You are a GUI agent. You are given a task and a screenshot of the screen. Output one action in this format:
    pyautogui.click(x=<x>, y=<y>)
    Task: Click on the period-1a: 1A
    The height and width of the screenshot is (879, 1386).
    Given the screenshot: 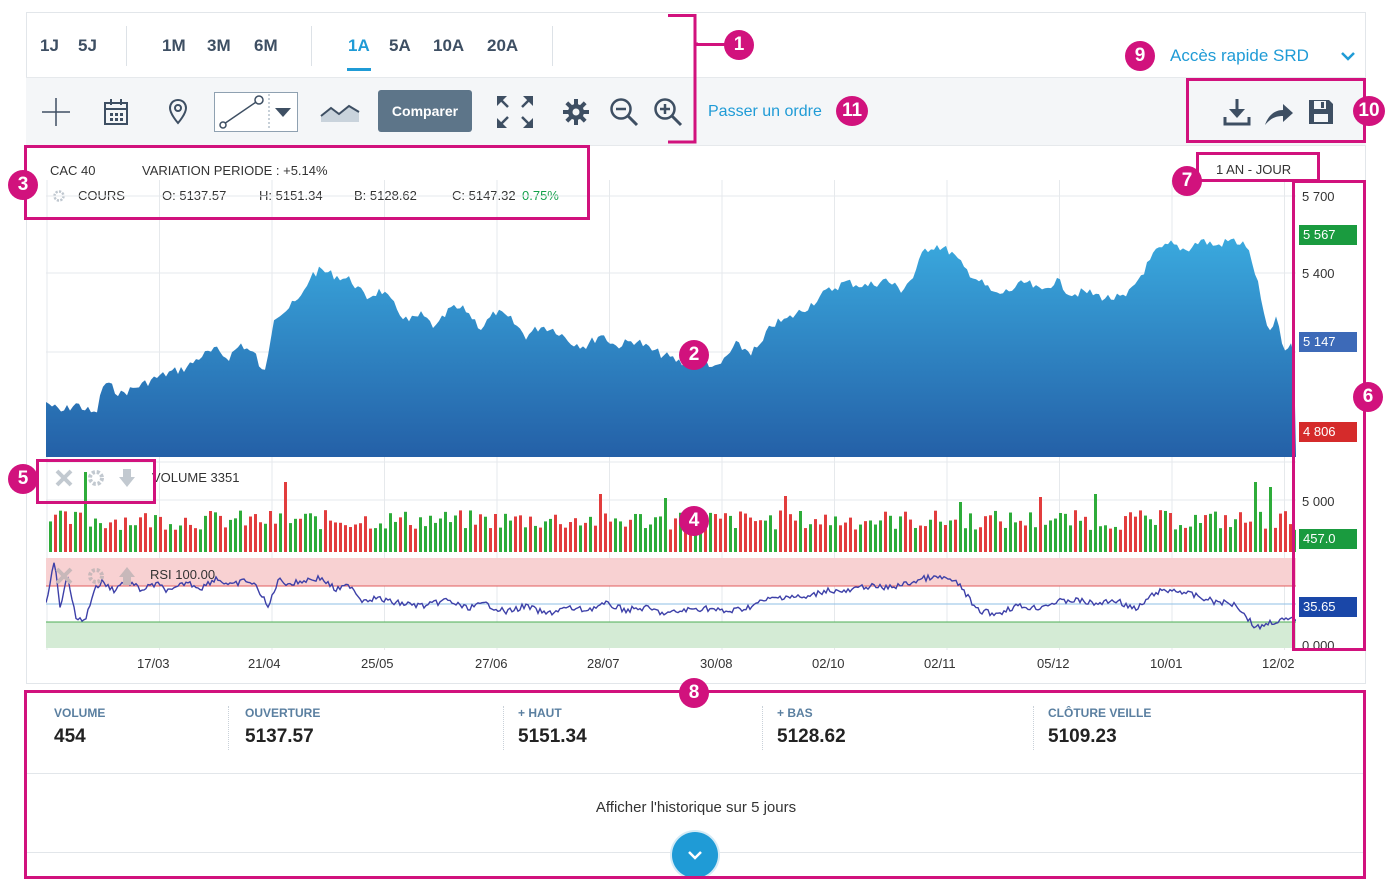 What is the action you would take?
    pyautogui.click(x=359, y=46)
    